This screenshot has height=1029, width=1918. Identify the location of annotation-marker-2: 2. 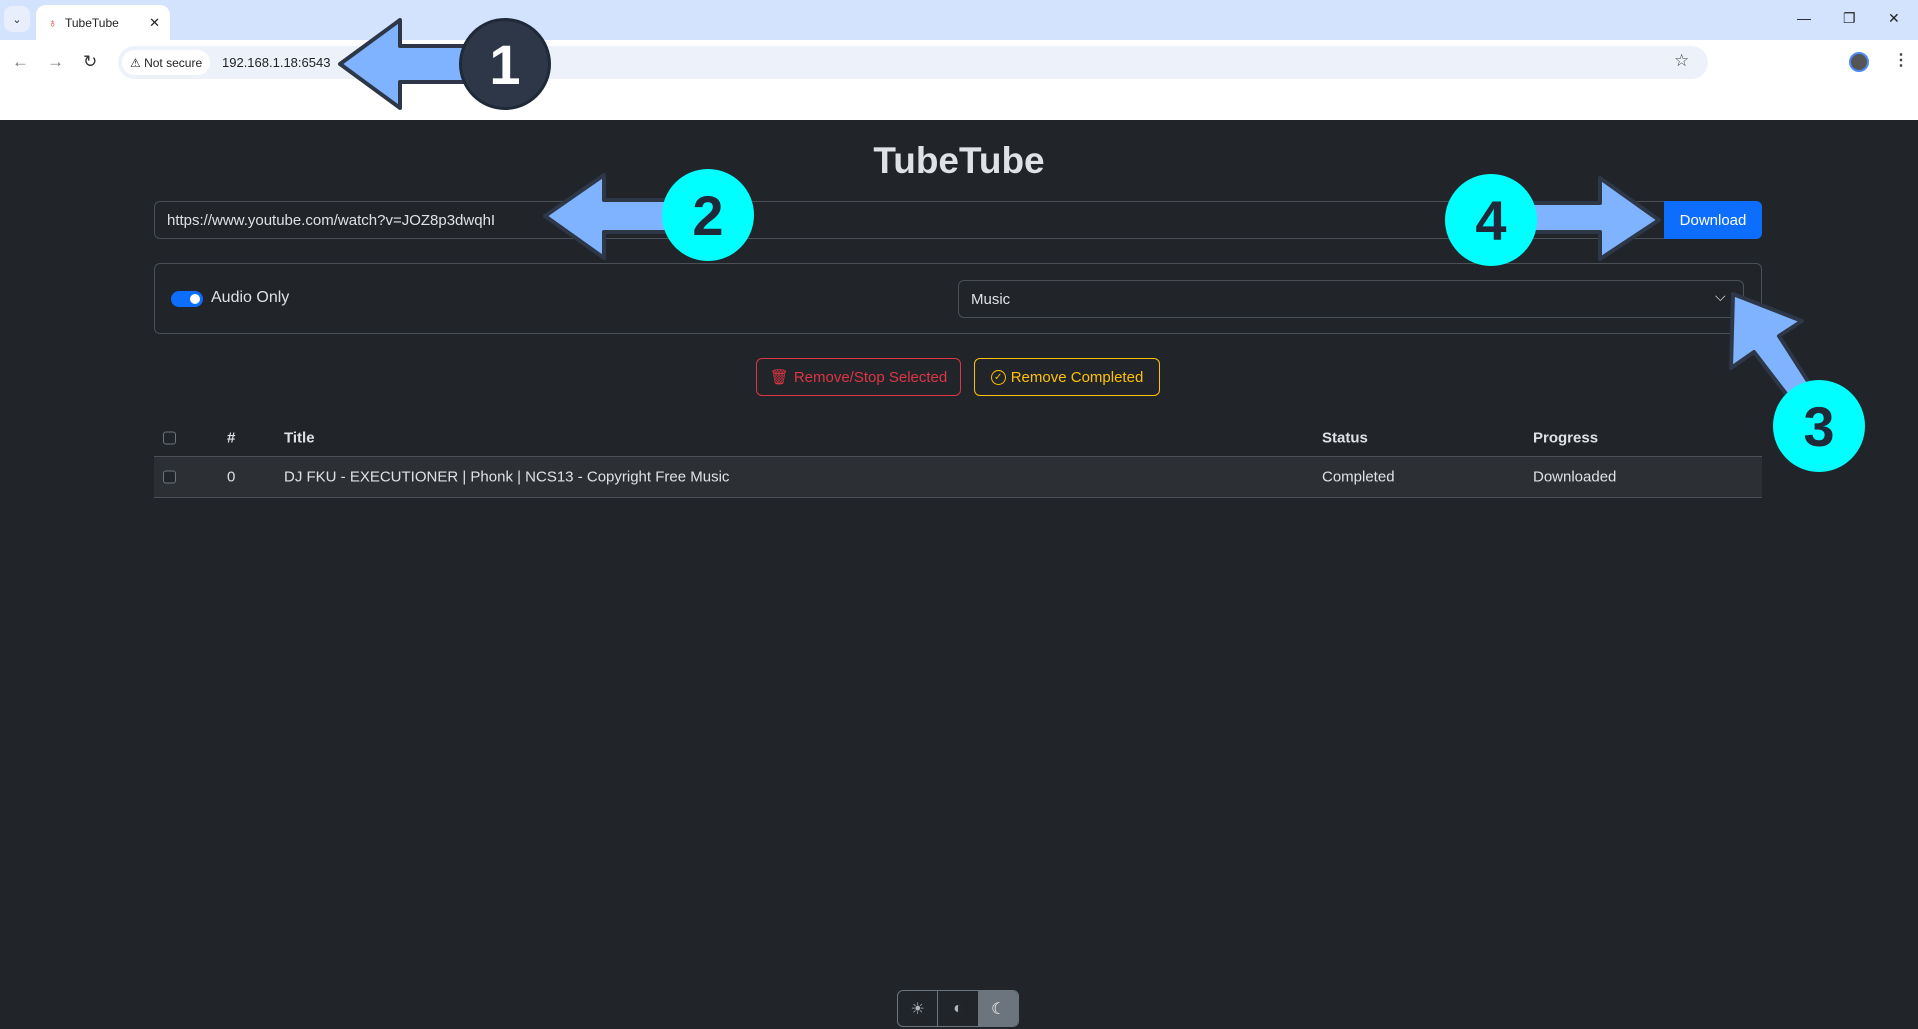
(708, 215).